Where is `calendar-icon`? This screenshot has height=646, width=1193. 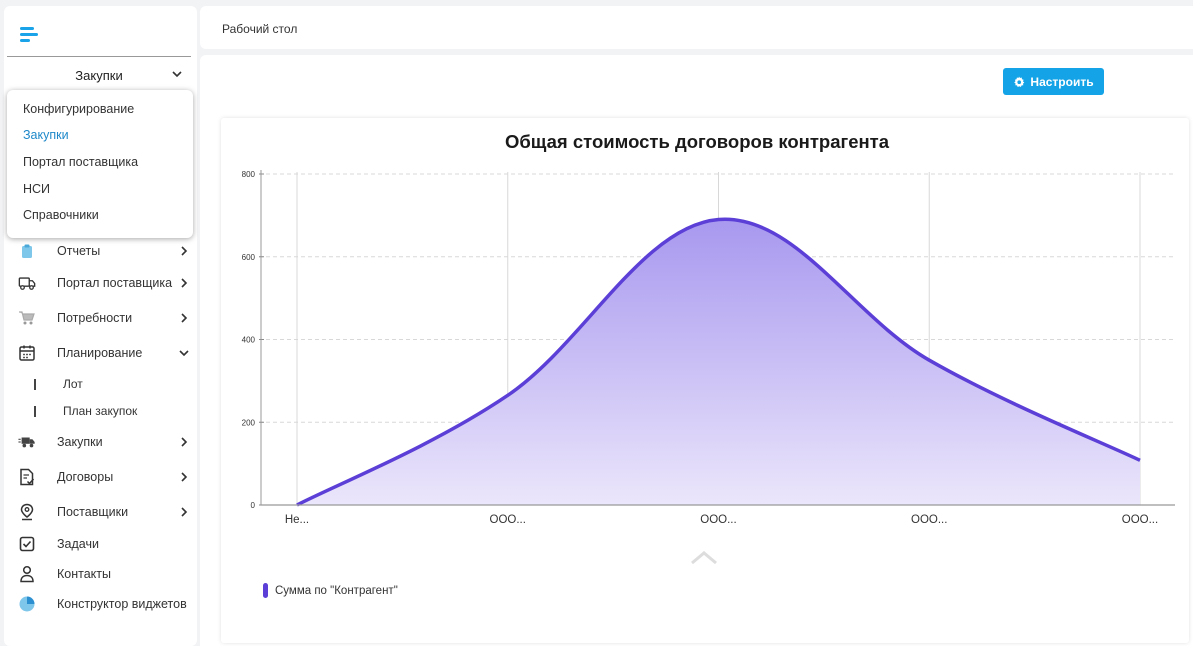 calendar-icon is located at coordinates (27, 353).